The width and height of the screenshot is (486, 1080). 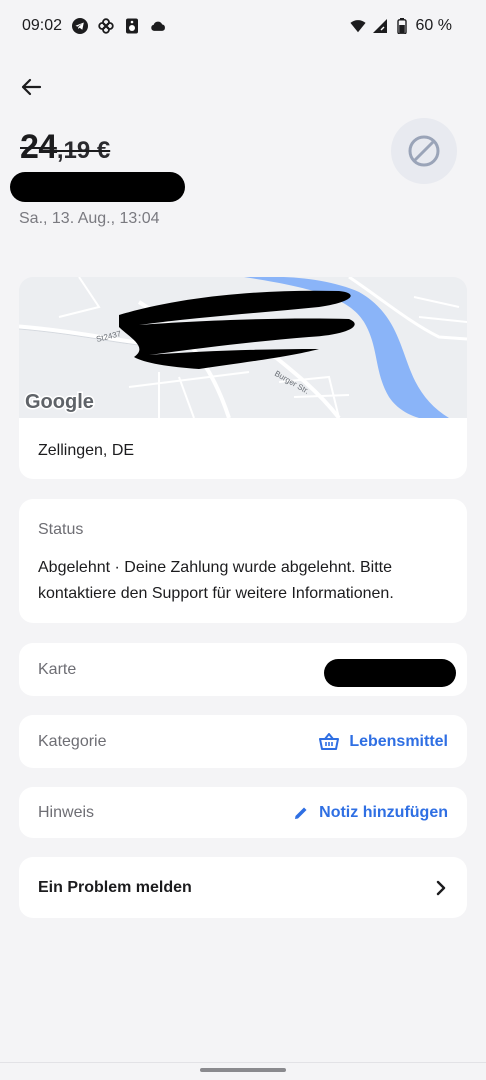 I want to click on amount-major: 24, so click(x=38, y=147).